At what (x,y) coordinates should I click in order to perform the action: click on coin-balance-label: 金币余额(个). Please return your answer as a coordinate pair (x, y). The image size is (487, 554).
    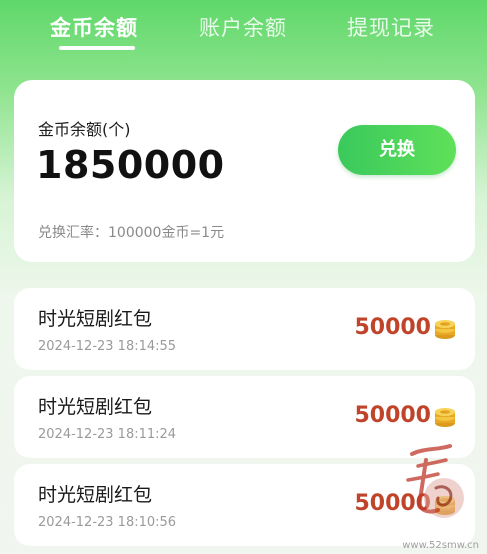
    Looking at the image, I should click on (84, 129).